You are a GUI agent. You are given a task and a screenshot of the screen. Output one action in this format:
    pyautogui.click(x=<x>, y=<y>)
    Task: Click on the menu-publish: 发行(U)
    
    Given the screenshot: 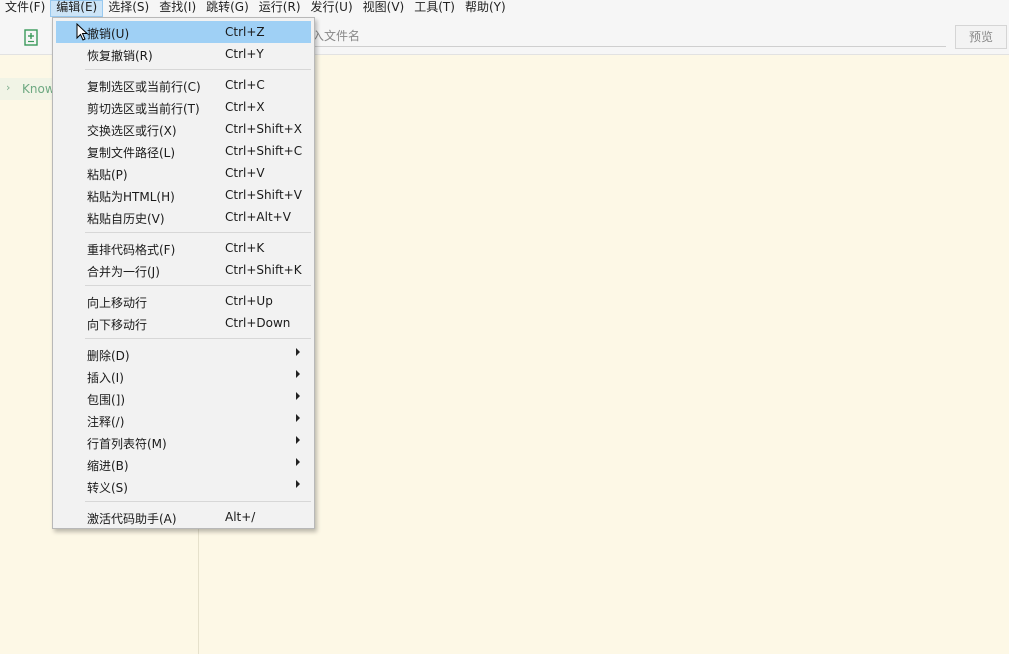 What is the action you would take?
    pyautogui.click(x=332, y=8)
    